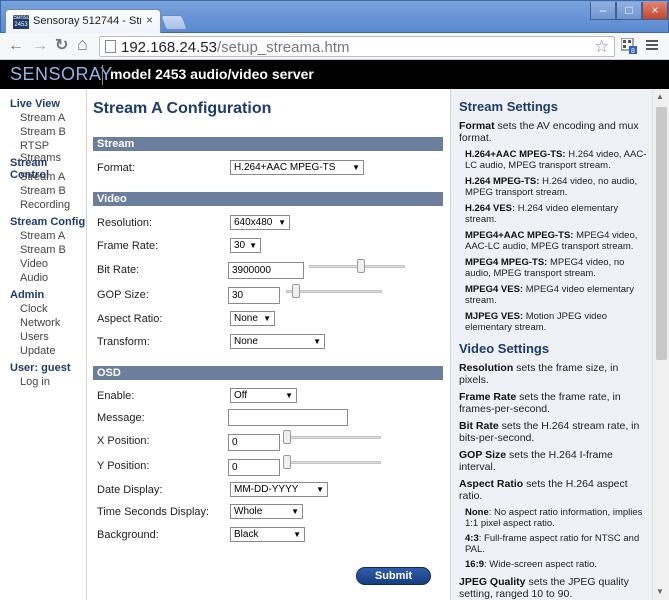  Describe the element at coordinates (277, 341) in the screenshot. I see `transform-select: None ▼` at that location.